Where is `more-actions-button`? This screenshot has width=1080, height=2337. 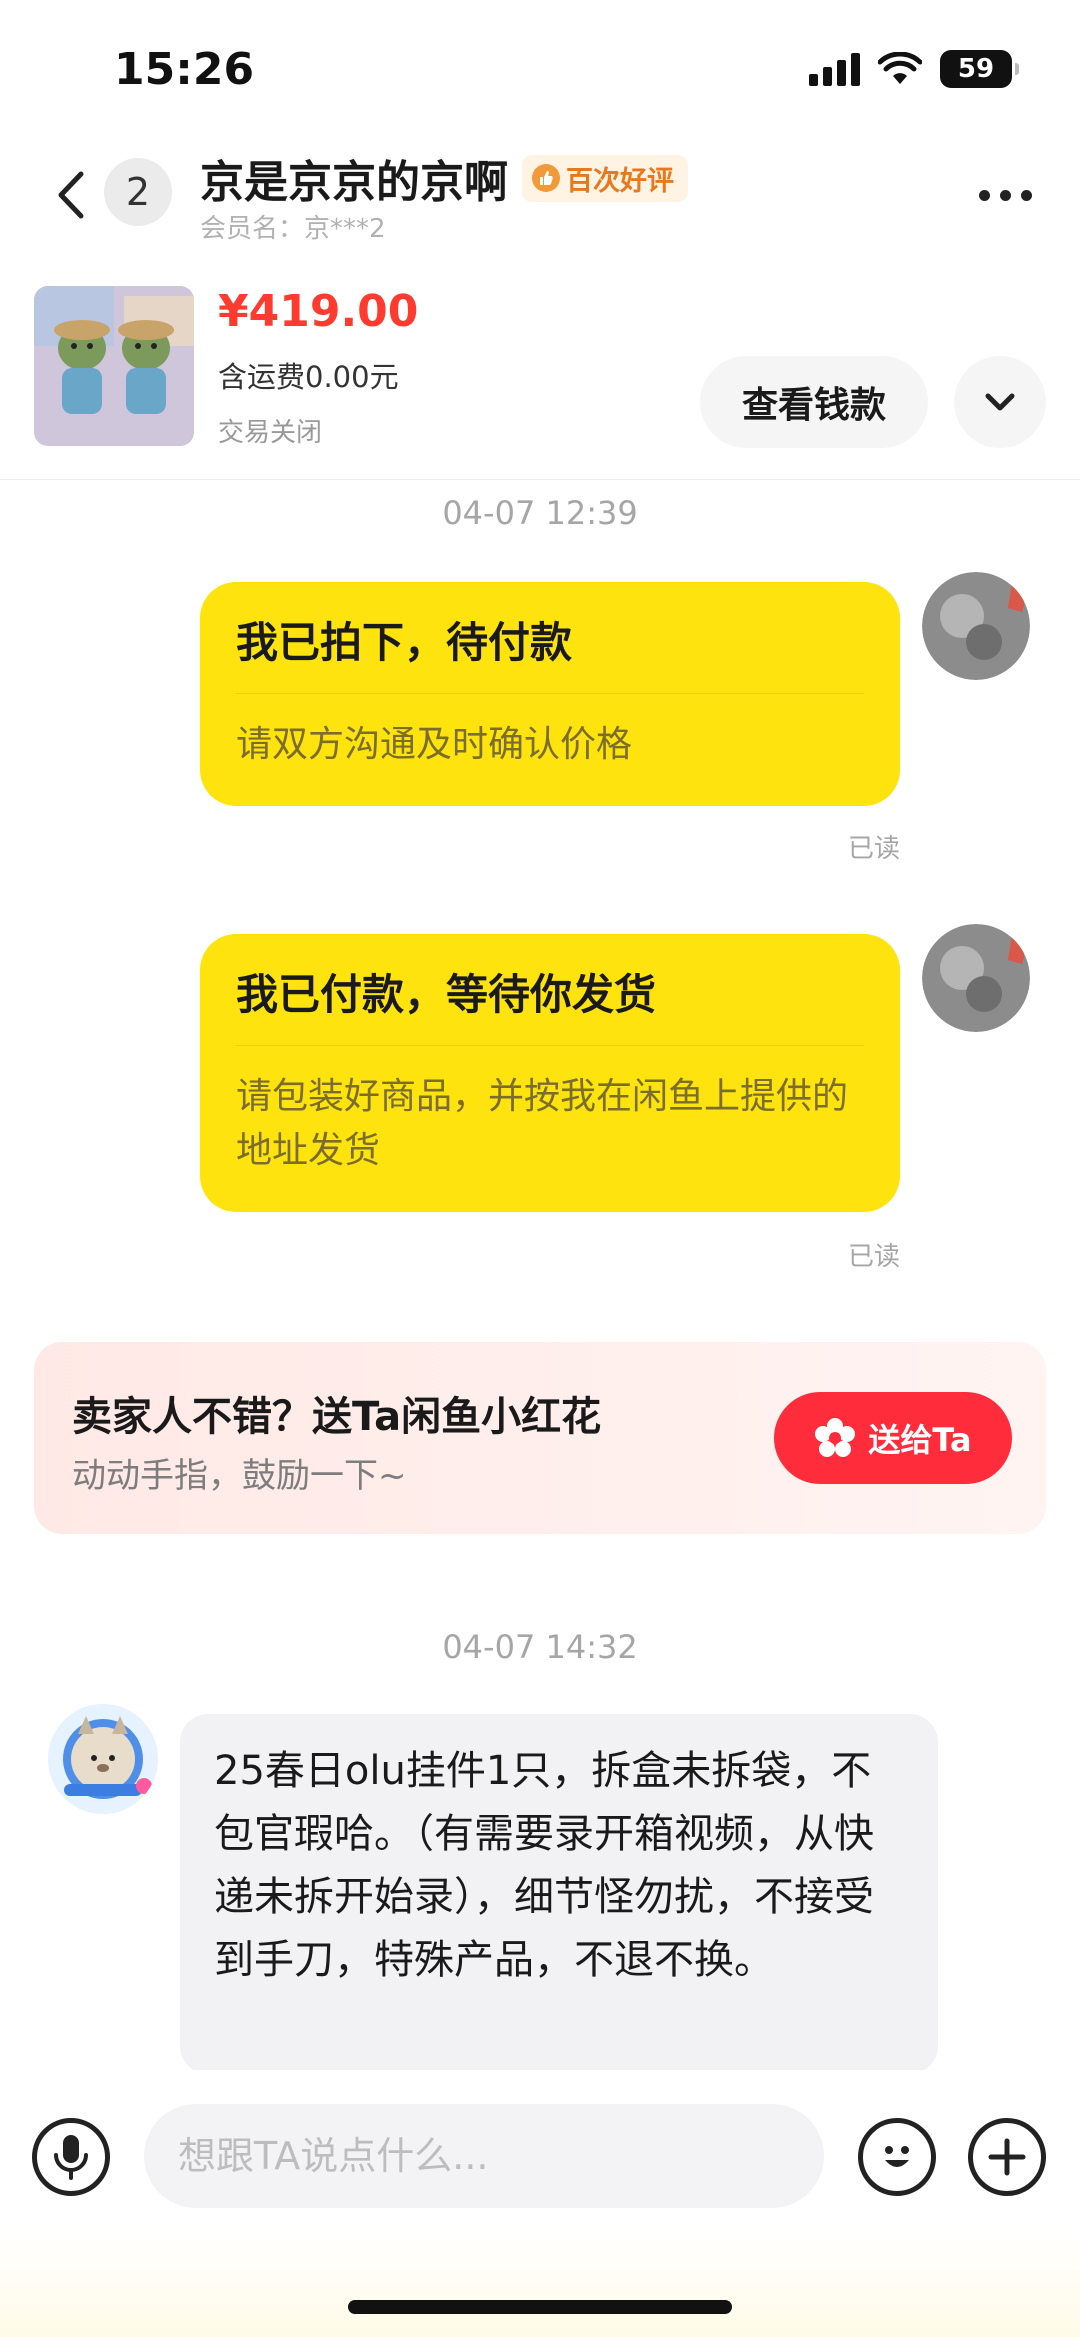
more-actions-button is located at coordinates (1007, 2157).